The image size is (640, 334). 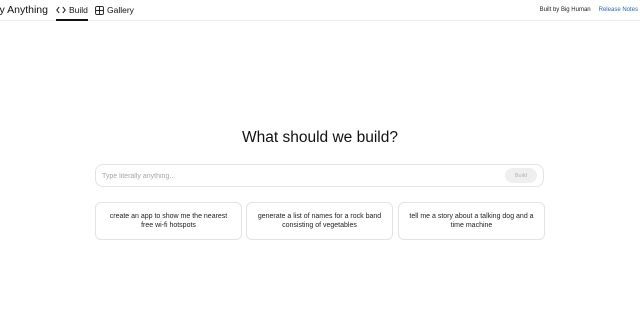 What do you see at coordinates (565, 10) in the screenshot?
I see `built-by-text: Built by Big Human` at bounding box center [565, 10].